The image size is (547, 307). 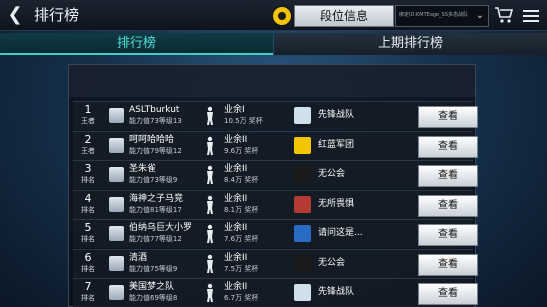 I want to click on rank-cell: 1 王者, so click(x=88, y=116).